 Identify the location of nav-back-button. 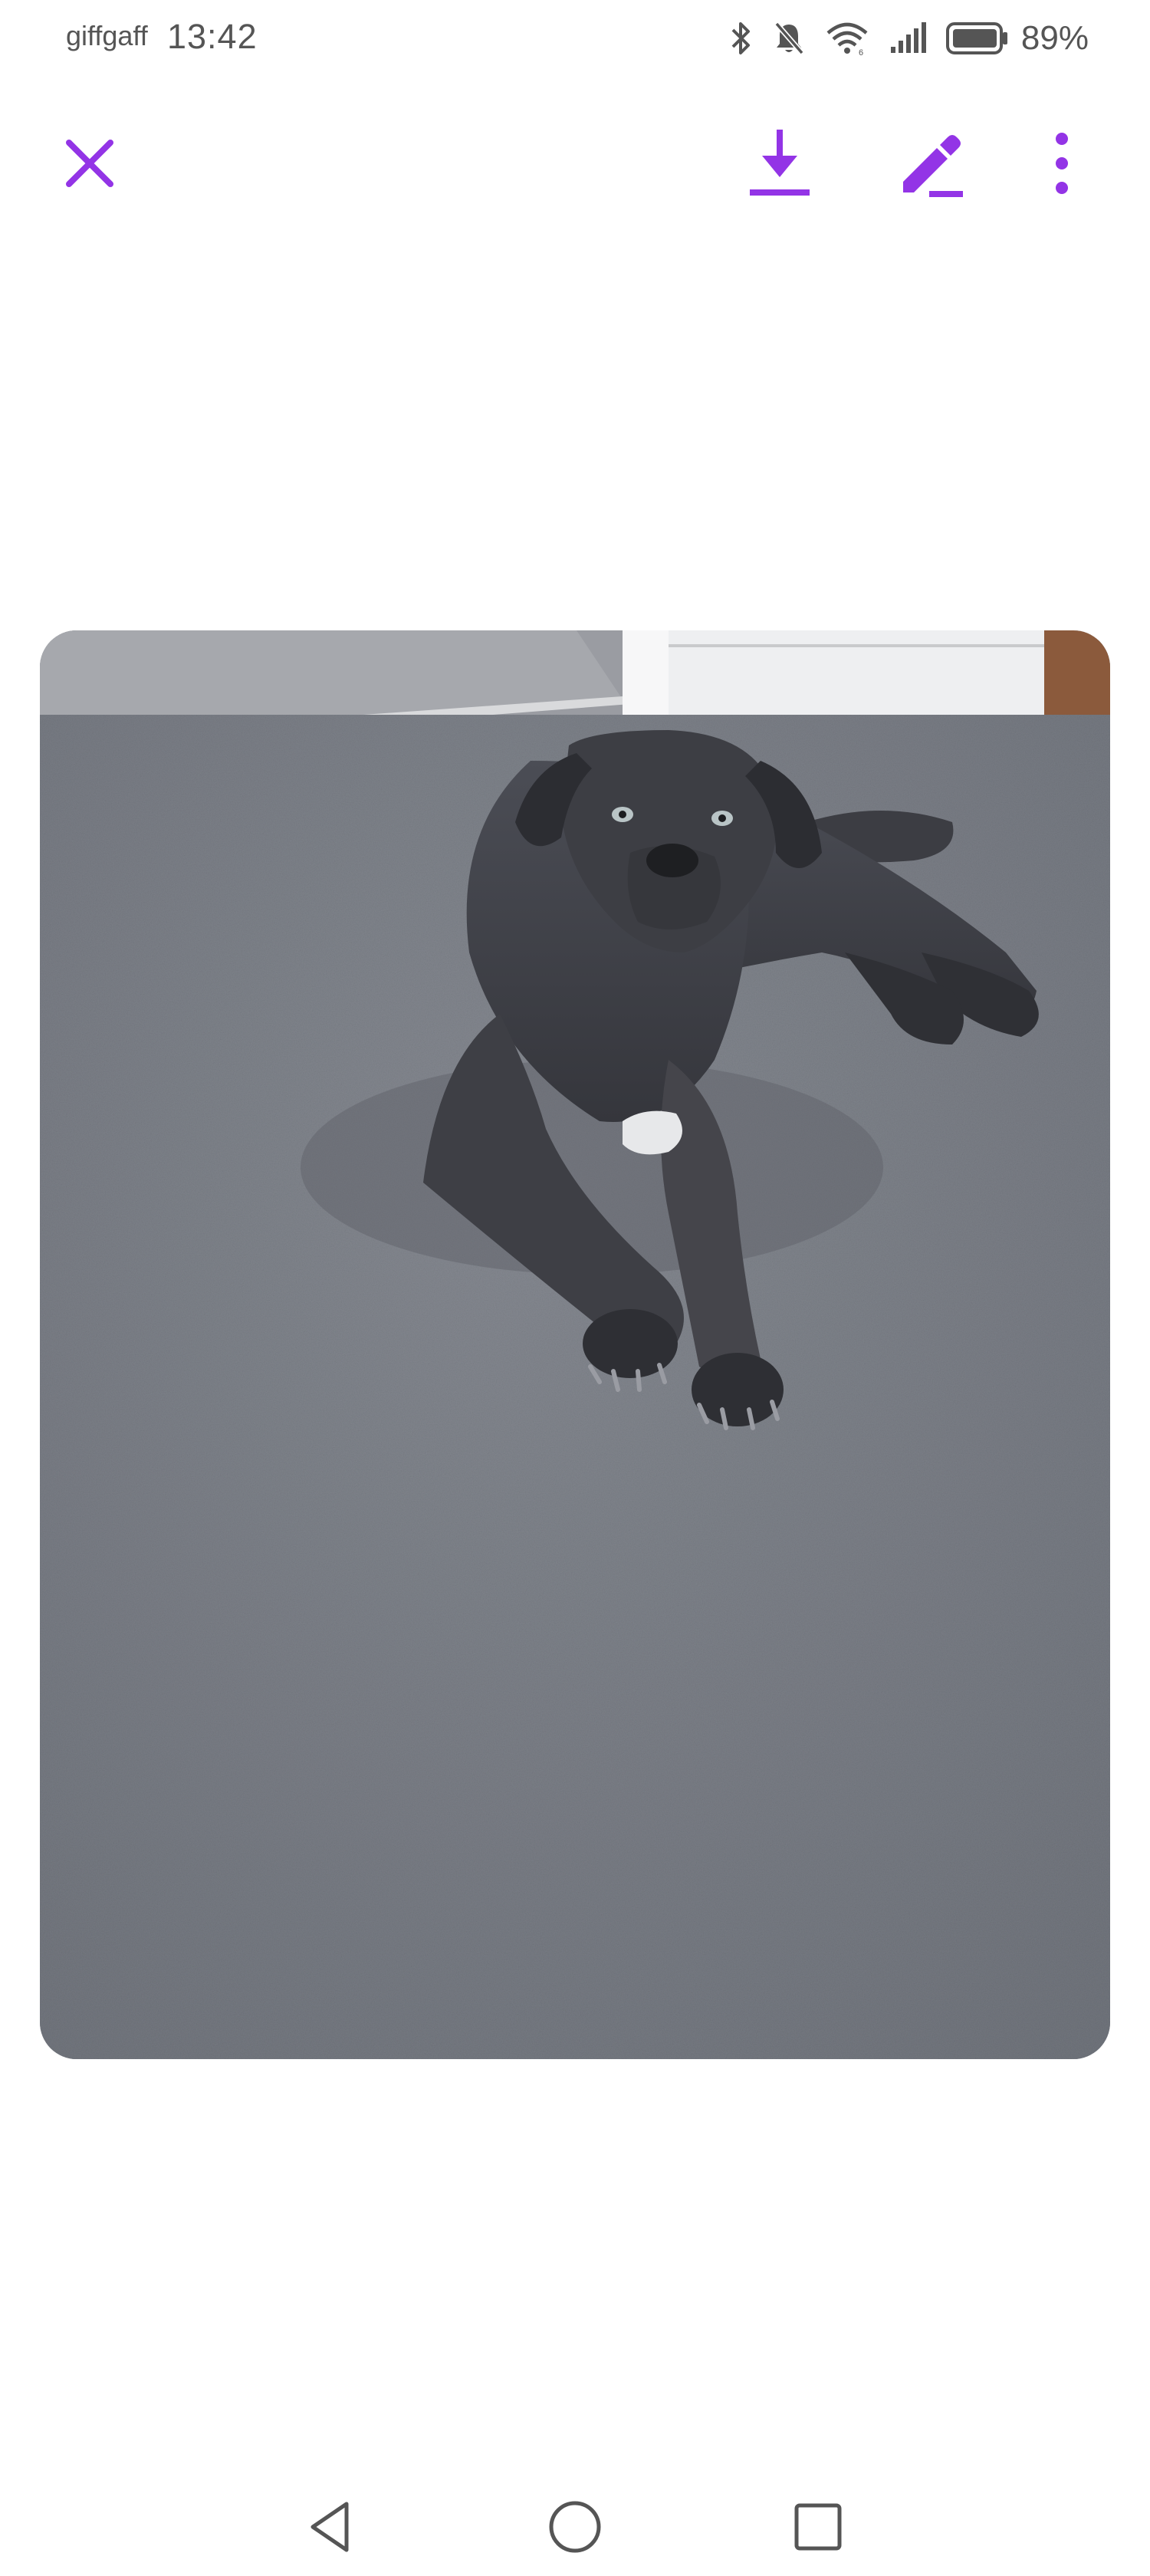
(330, 2528).